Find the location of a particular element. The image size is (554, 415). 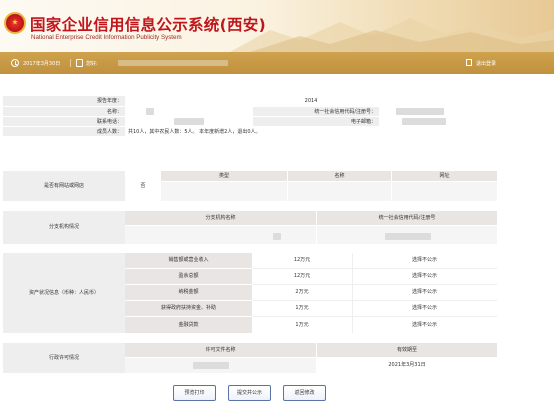

col-type: 类型 is located at coordinates (224, 176).